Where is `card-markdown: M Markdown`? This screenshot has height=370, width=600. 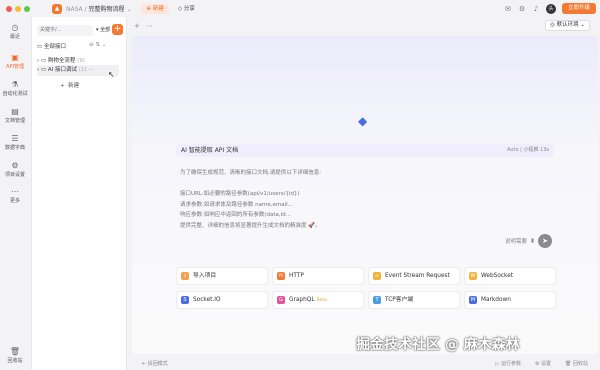 card-markdown: M Markdown is located at coordinates (510, 300).